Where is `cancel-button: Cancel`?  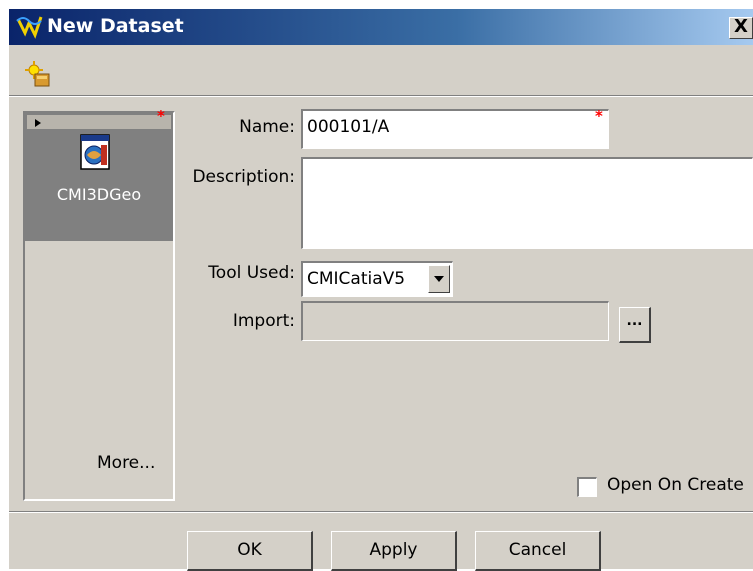 cancel-button: Cancel is located at coordinates (538, 551).